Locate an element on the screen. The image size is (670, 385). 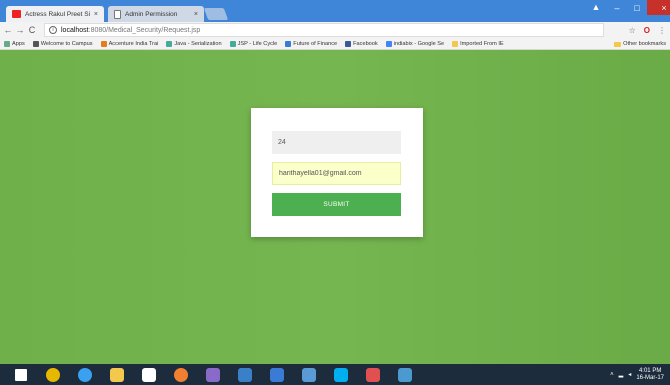
edge-icon is located at coordinates (85, 374).